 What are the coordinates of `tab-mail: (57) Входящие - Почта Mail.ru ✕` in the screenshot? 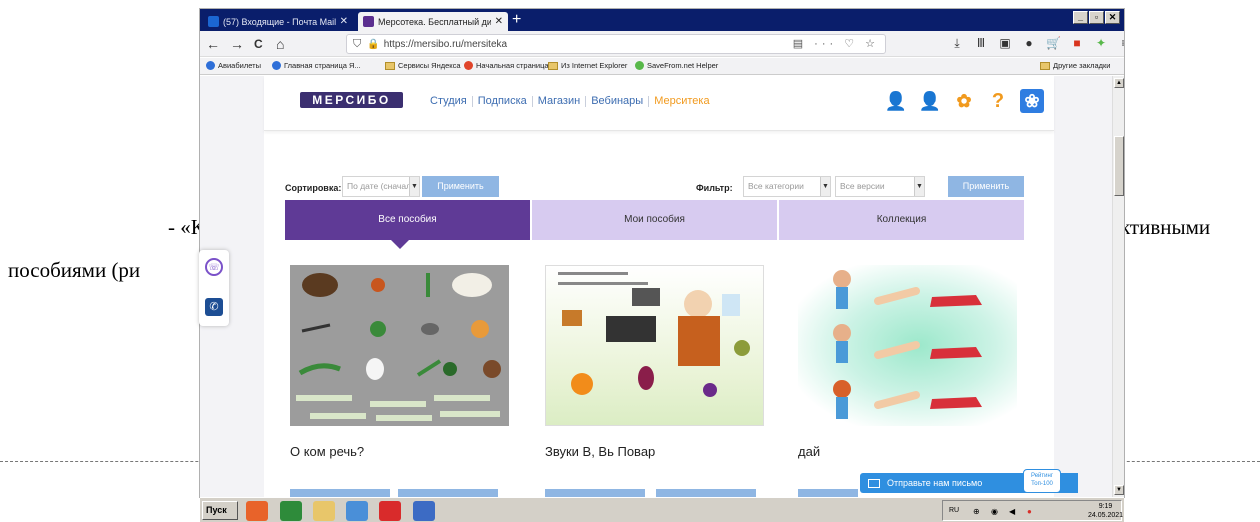 It's located at (278, 21).